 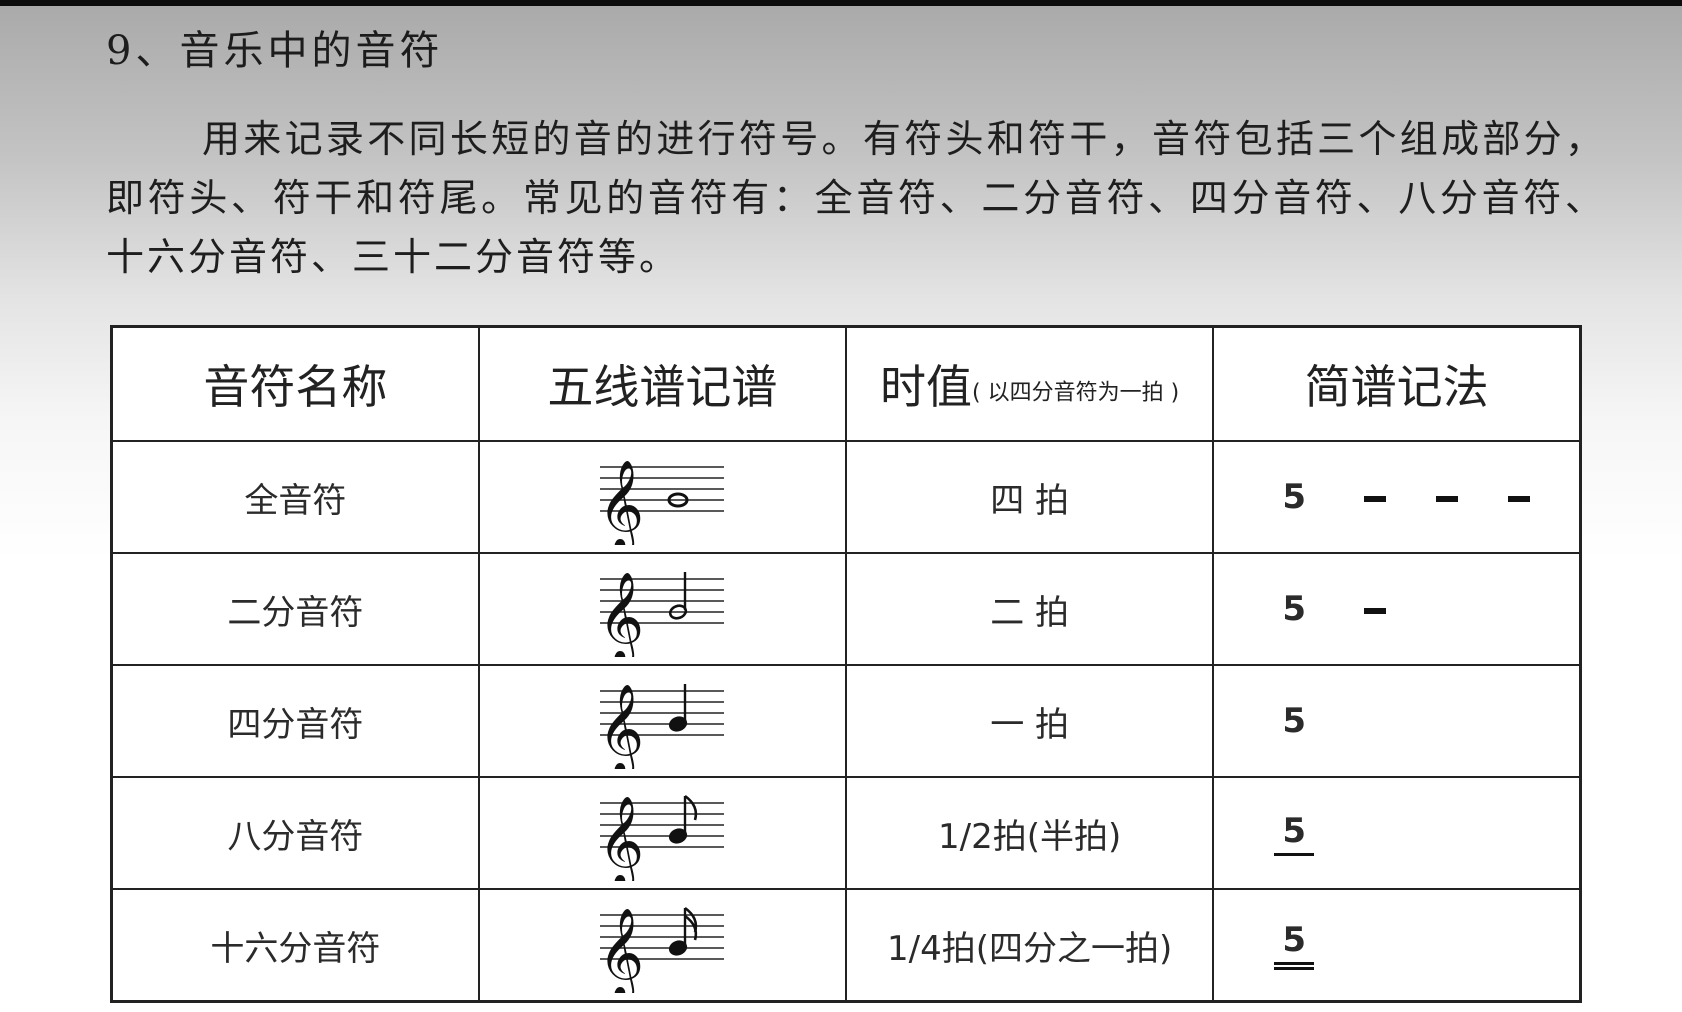 I want to click on header-jianpu-notation: 简谱记法, so click(x=1397, y=383).